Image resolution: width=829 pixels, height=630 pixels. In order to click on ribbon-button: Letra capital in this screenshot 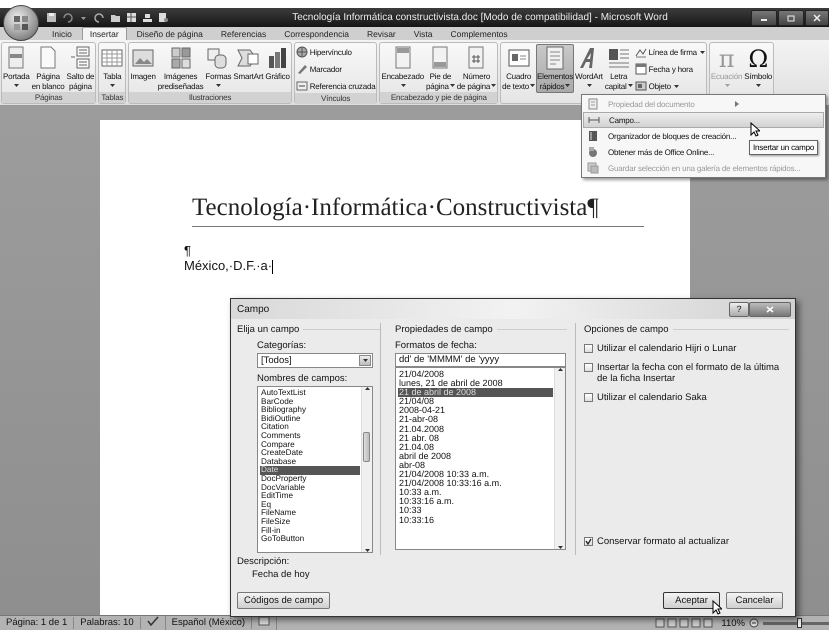, I will do `click(619, 68)`.